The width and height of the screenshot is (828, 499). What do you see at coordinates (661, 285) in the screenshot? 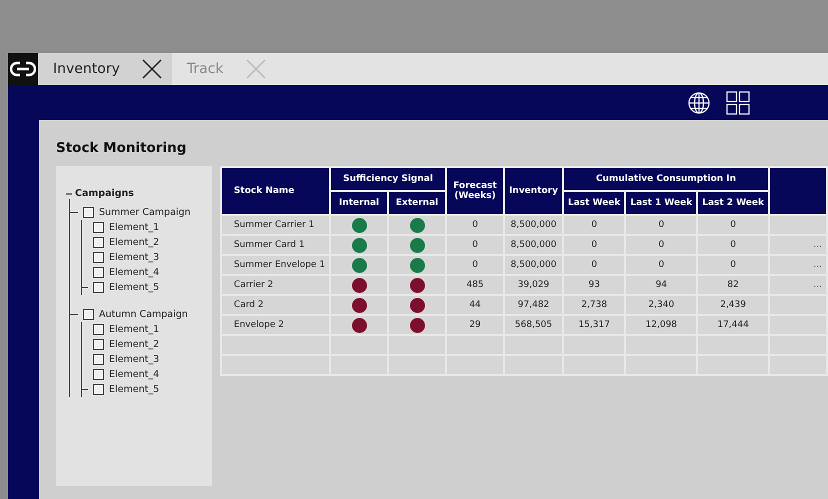
I see `table-cell: 94` at bounding box center [661, 285].